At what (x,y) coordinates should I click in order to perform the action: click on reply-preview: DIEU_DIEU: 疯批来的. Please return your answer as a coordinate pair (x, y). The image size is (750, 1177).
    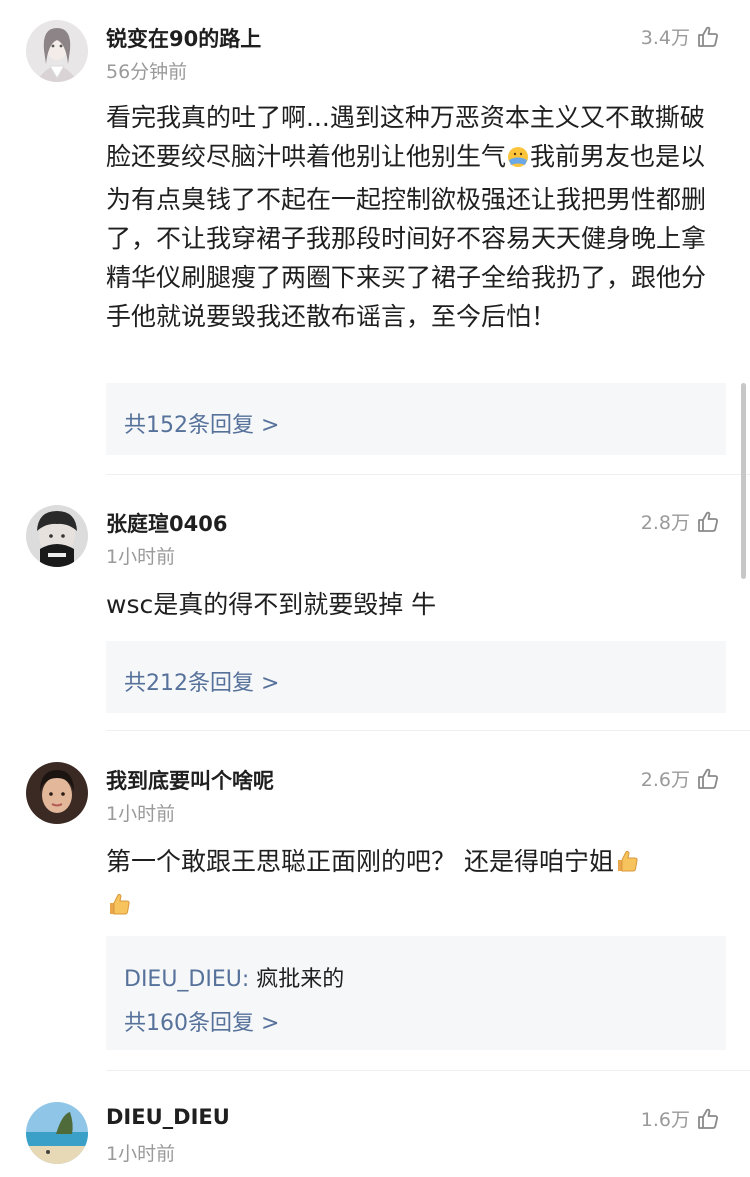
    Looking at the image, I should click on (234, 977).